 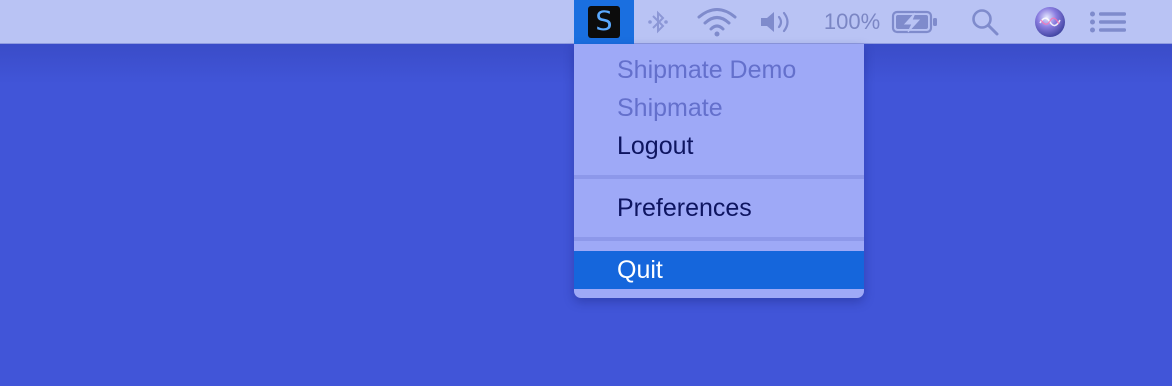 What do you see at coordinates (719, 208) in the screenshot?
I see `menu-item-preferences: Preferences` at bounding box center [719, 208].